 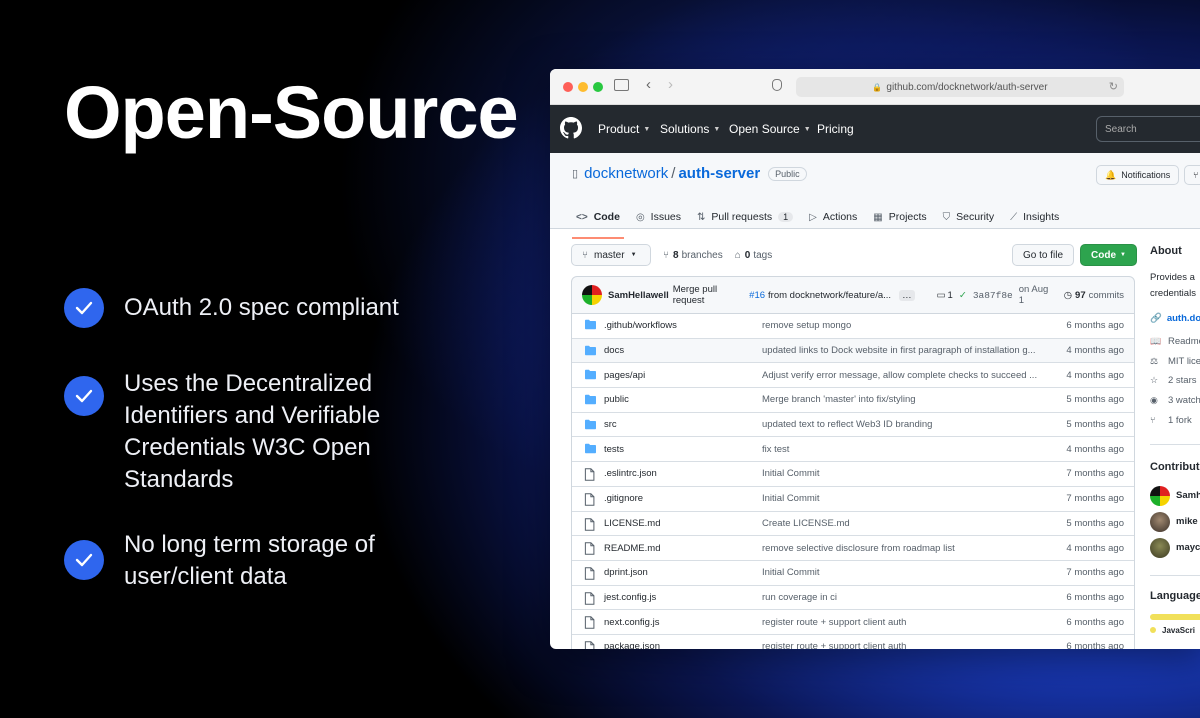 I want to click on file-name: dprint.json, so click(x=626, y=572).